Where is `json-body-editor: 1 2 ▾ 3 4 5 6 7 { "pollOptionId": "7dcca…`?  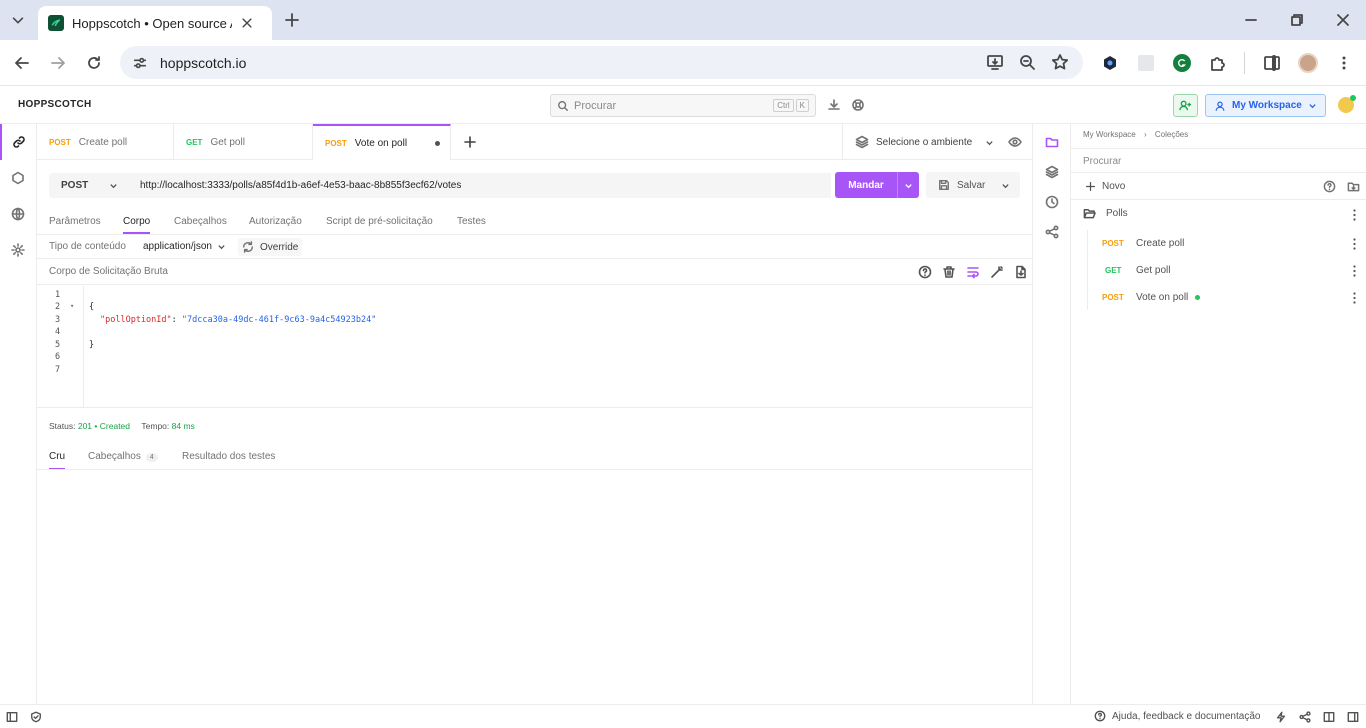 json-body-editor: 1 2 ▾ 3 4 5 6 7 { "pollOptionId": "7dcca… is located at coordinates (534, 347).